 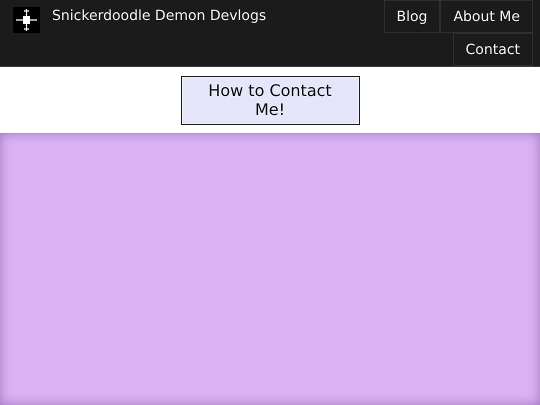 I want to click on contact-heading-button: How to Contact Me!, so click(x=270, y=100).